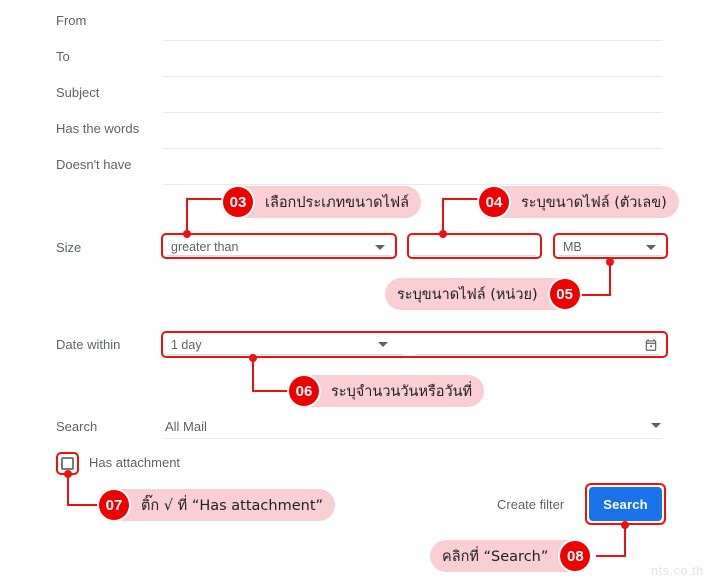  I want to click on search-scope-underline, so click(413, 438).